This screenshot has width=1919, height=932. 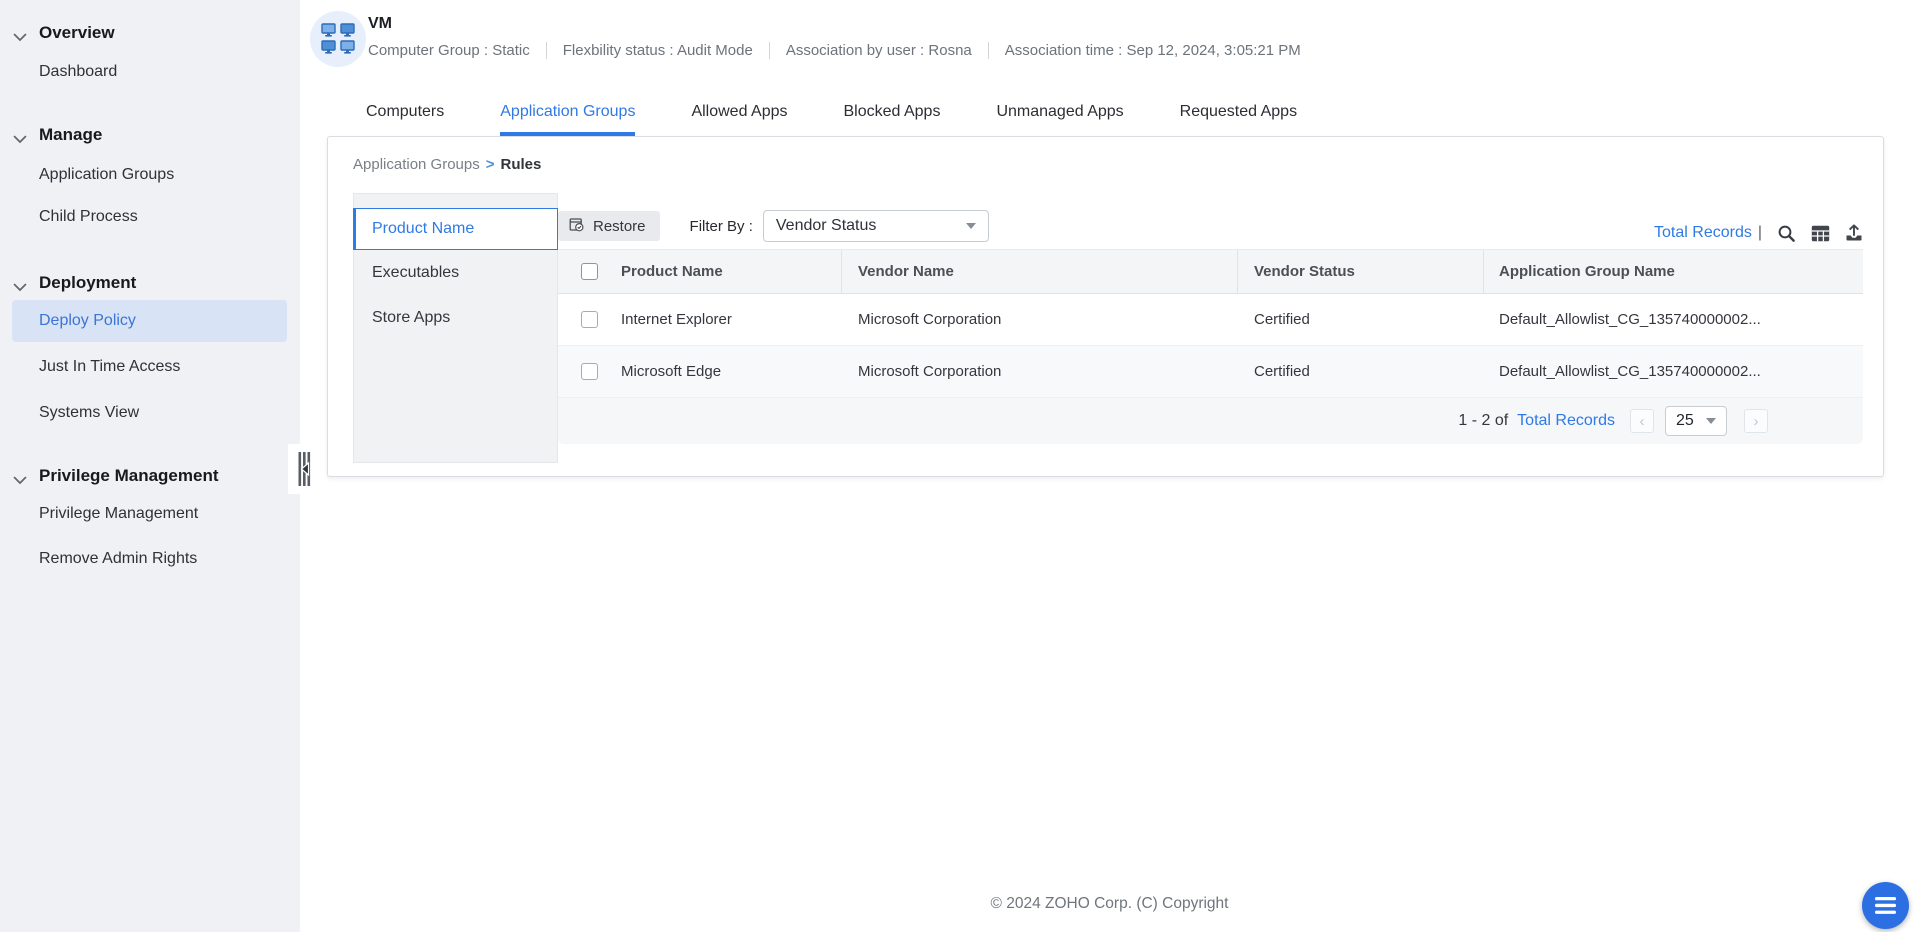 What do you see at coordinates (380, 23) in the screenshot?
I see `page-title: VM` at bounding box center [380, 23].